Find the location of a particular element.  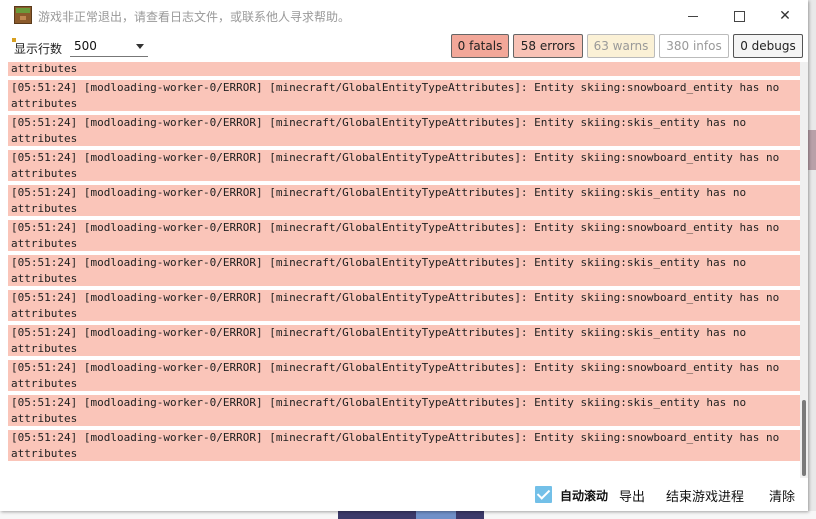

clear-button: 清除 is located at coordinates (782, 495).